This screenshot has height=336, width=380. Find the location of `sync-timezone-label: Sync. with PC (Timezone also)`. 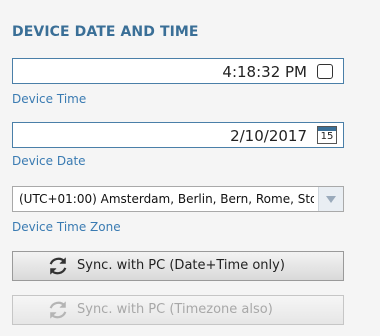

sync-timezone-label: Sync. with PC (Timezone also) is located at coordinates (175, 309).